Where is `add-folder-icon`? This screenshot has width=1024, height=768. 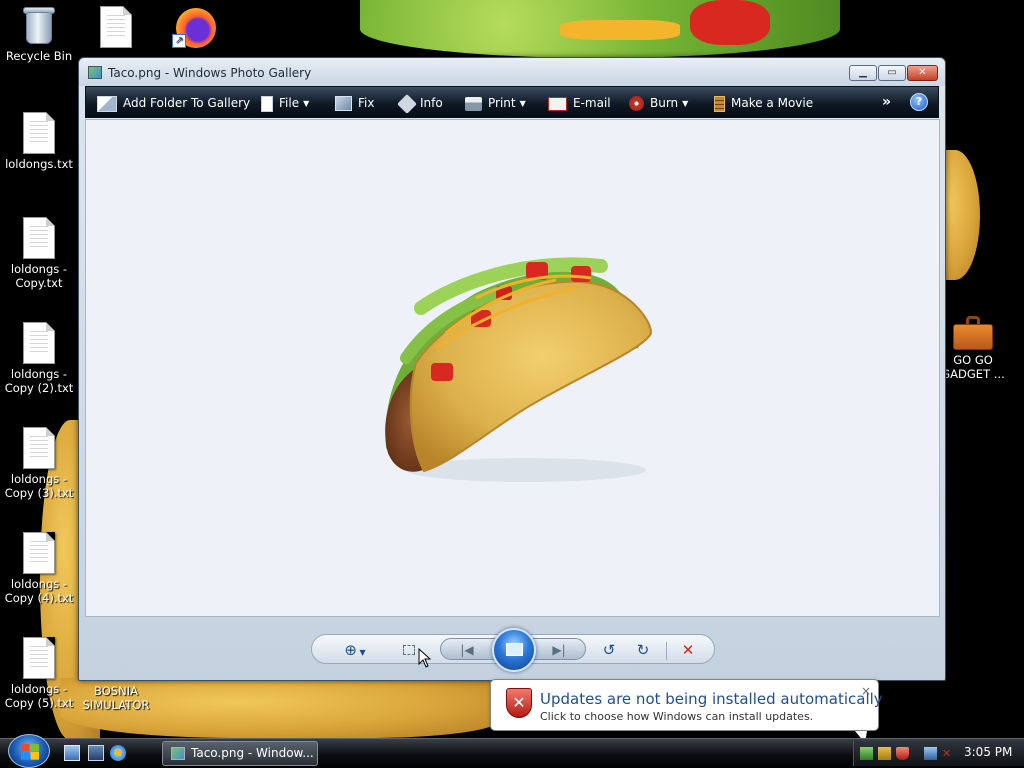
add-folder-icon is located at coordinates (107, 103).